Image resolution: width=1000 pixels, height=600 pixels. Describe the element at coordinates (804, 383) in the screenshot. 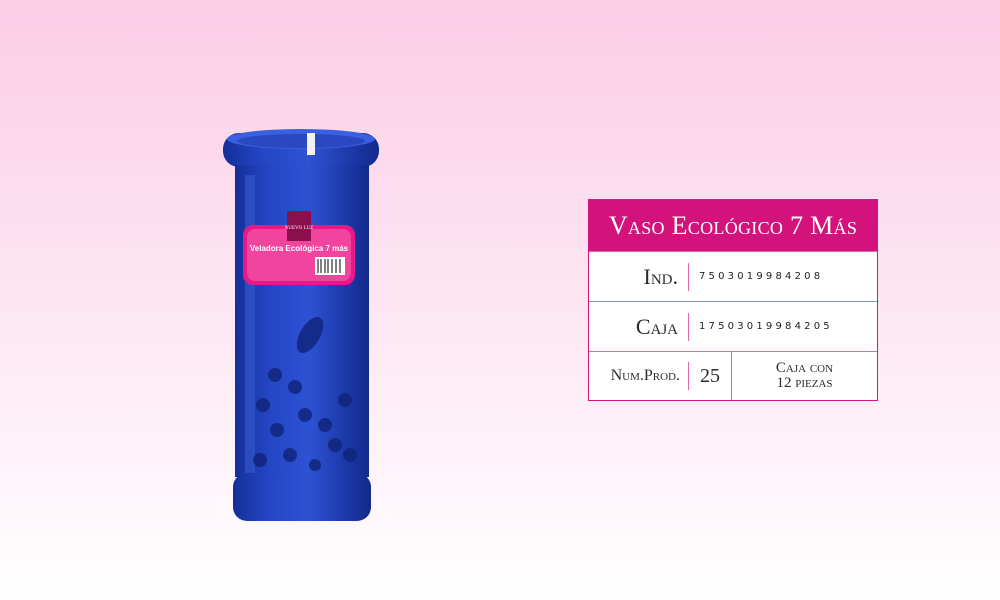

I see `pack-line-2: 12 piezas` at that location.